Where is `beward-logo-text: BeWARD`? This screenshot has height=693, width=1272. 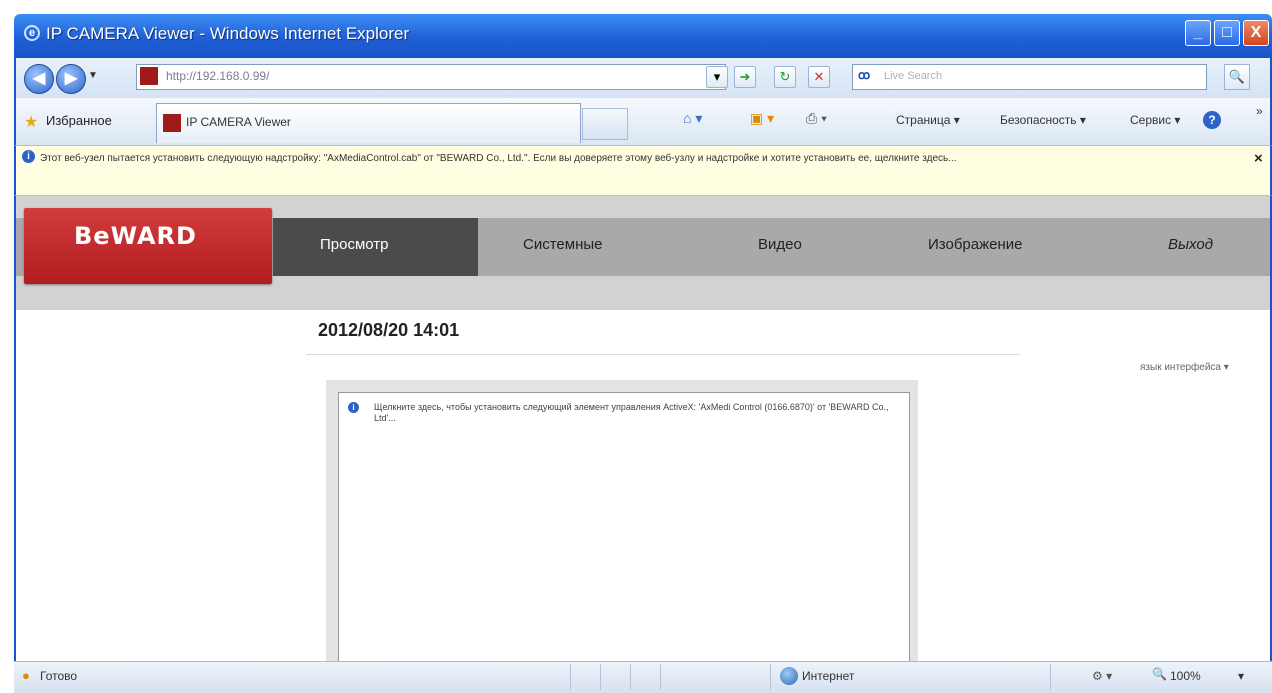
beward-logo-text: BeWARD is located at coordinates (135, 236).